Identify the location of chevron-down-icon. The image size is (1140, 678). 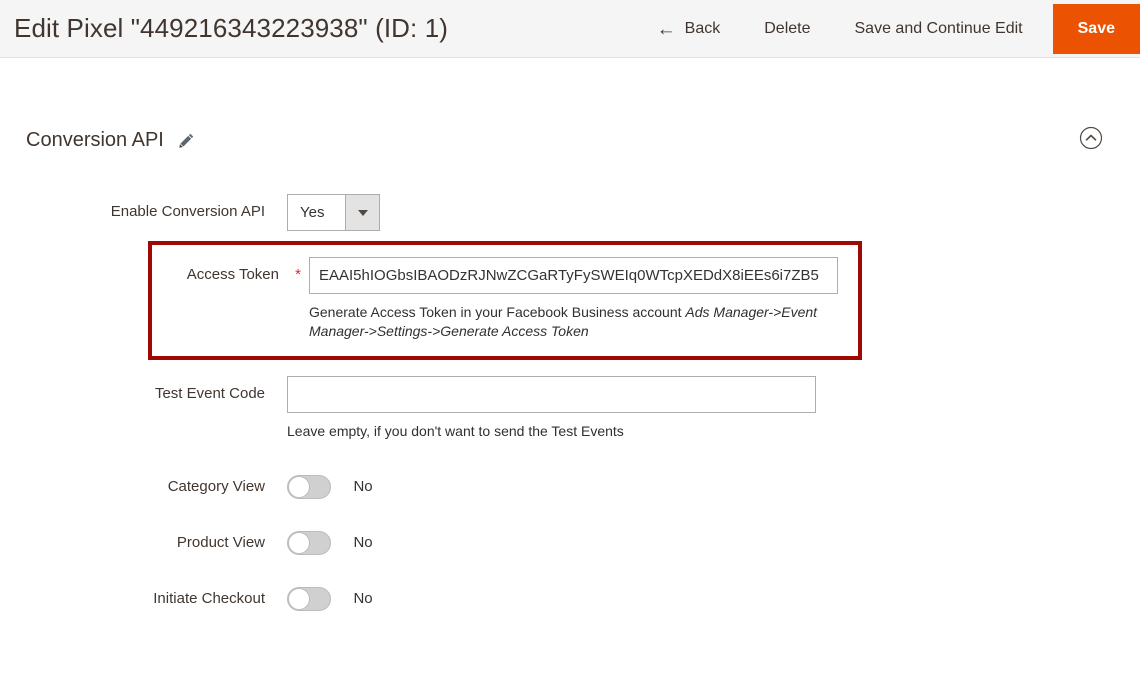
(362, 212).